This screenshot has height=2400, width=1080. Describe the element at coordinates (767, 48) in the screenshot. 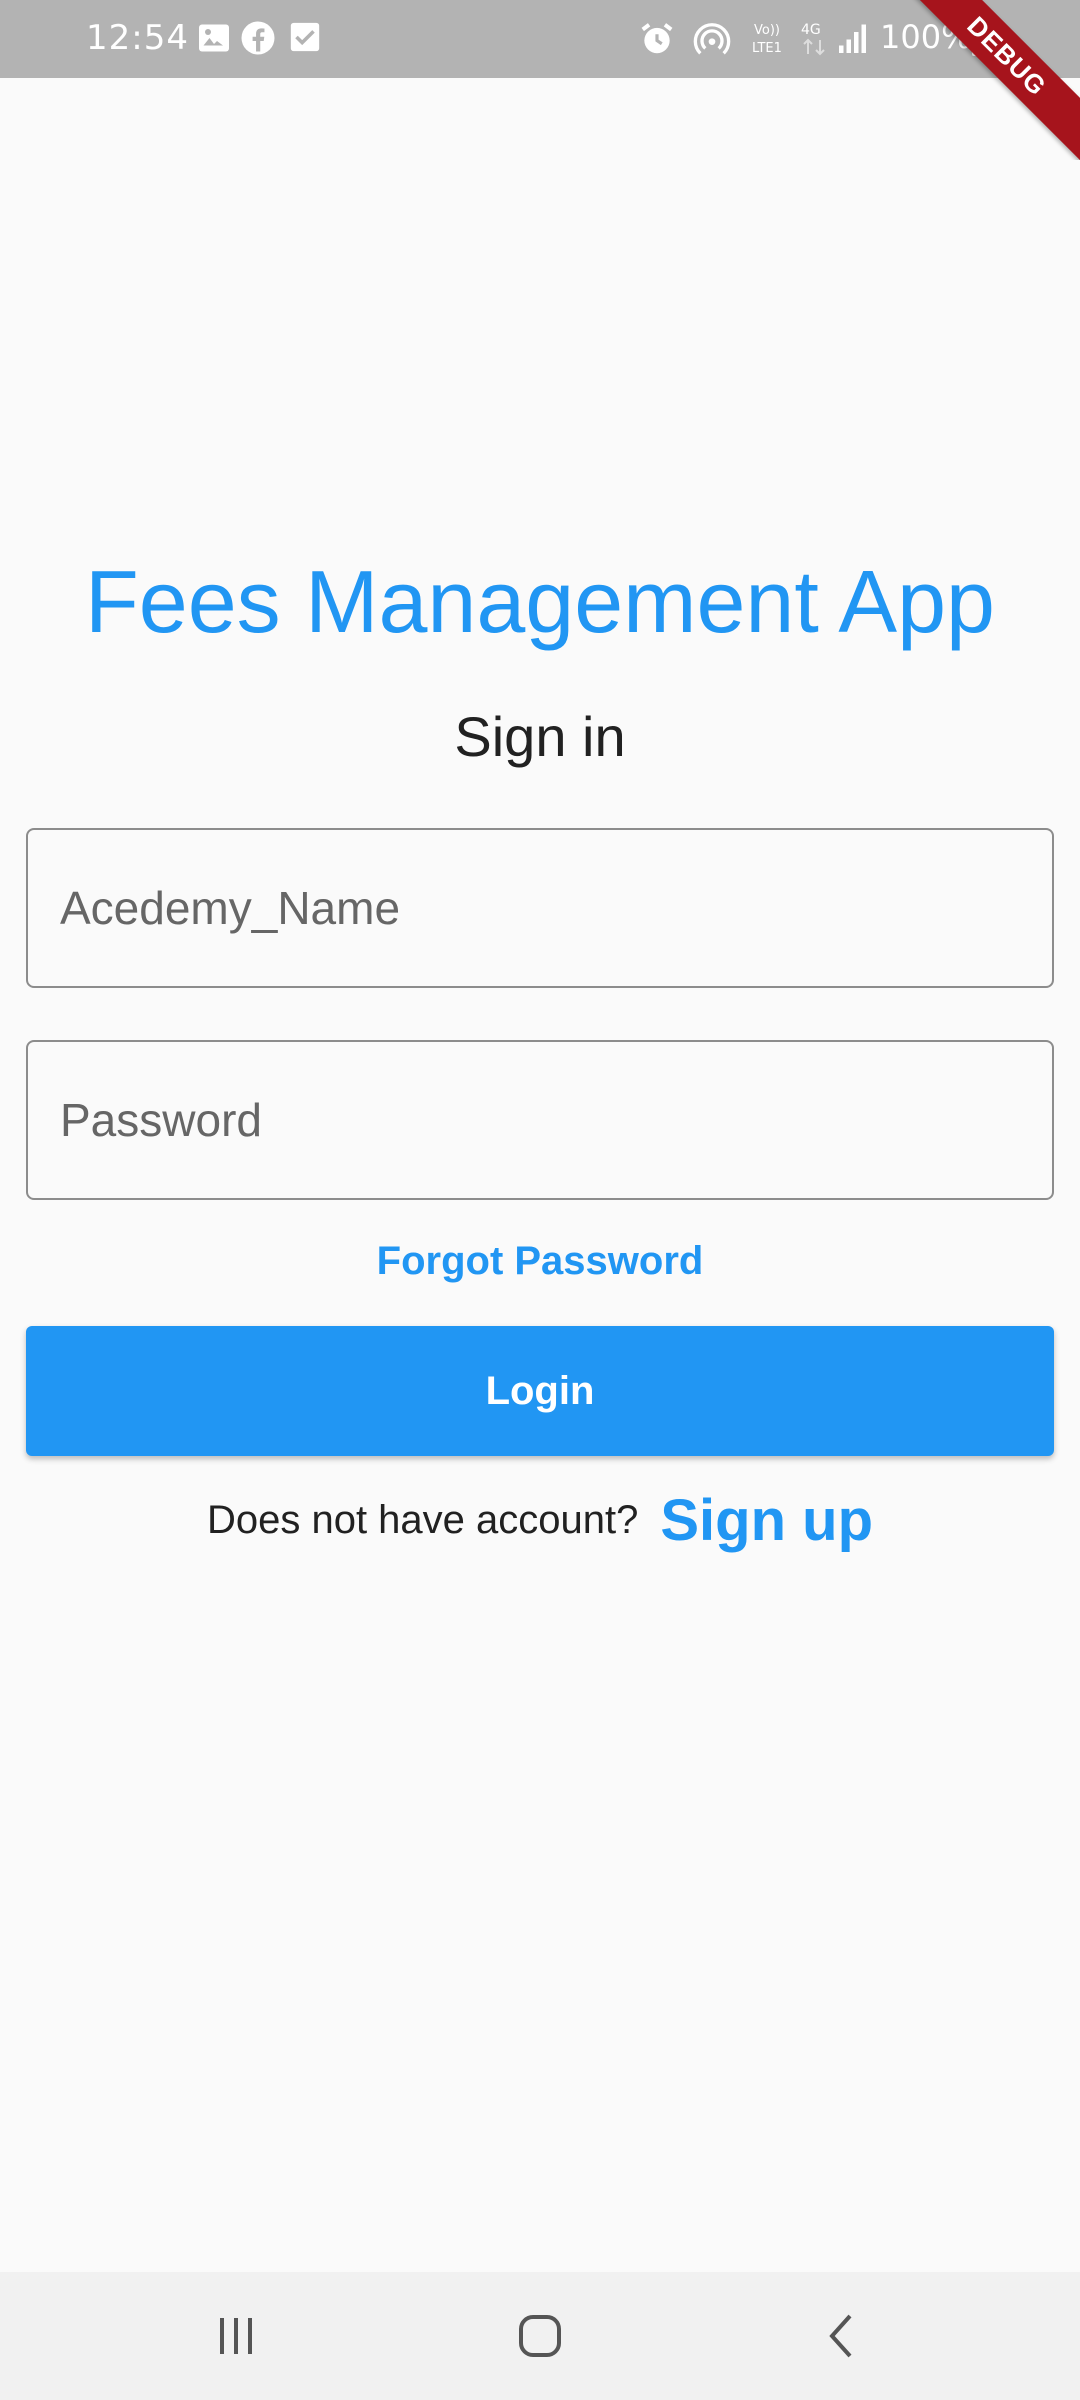

I see `svg-text: LTE1` at that location.